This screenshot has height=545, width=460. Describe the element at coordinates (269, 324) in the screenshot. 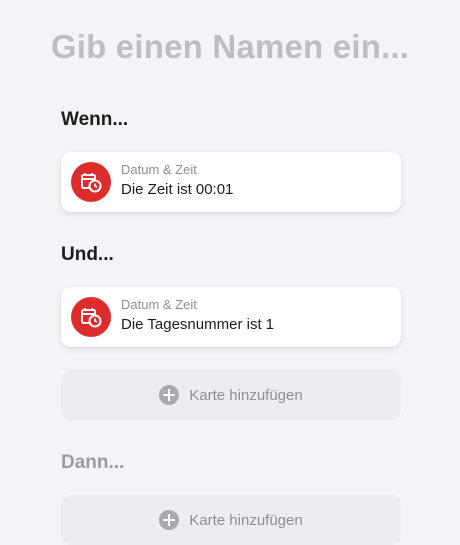

I see `condition-value: 1` at that location.